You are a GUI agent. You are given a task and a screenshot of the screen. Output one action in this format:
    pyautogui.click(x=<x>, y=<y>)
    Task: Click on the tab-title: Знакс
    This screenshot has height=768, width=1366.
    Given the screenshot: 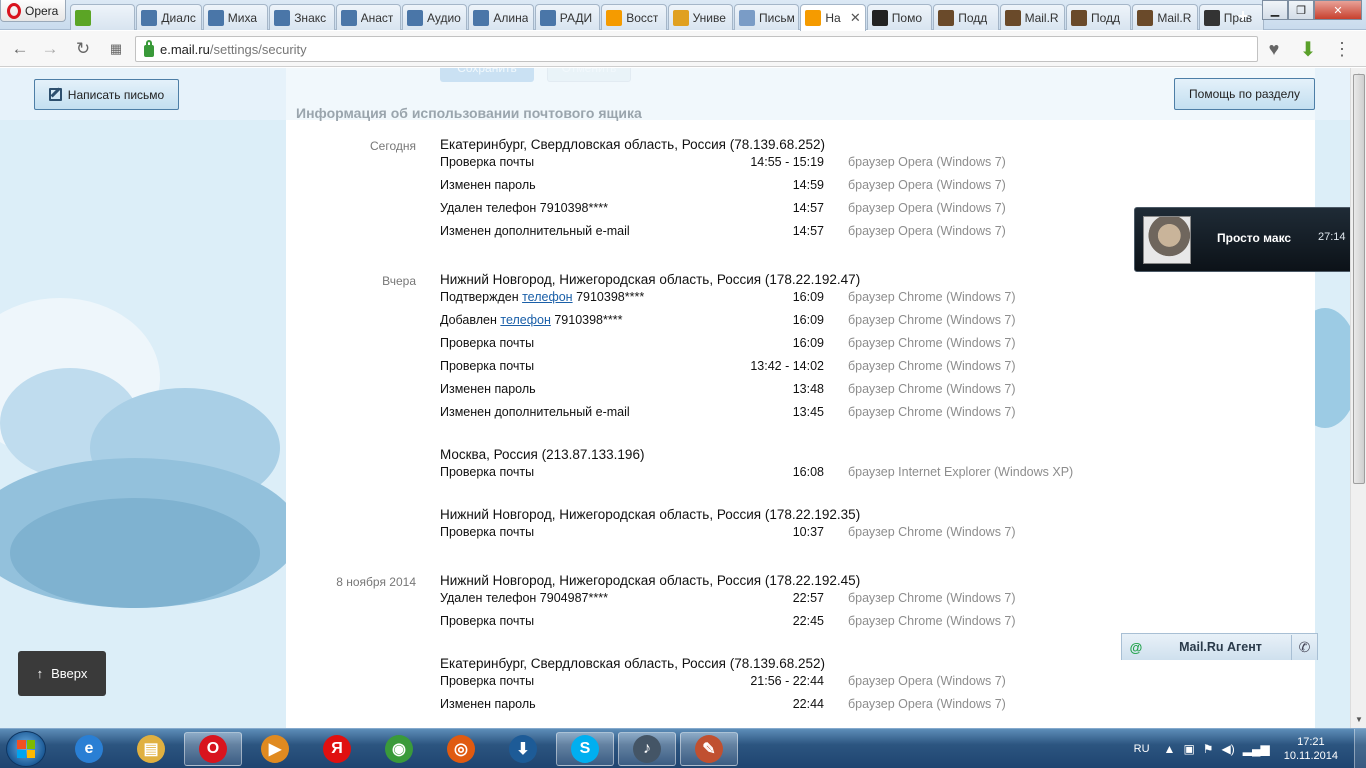 What is the action you would take?
    pyautogui.click(x=310, y=17)
    